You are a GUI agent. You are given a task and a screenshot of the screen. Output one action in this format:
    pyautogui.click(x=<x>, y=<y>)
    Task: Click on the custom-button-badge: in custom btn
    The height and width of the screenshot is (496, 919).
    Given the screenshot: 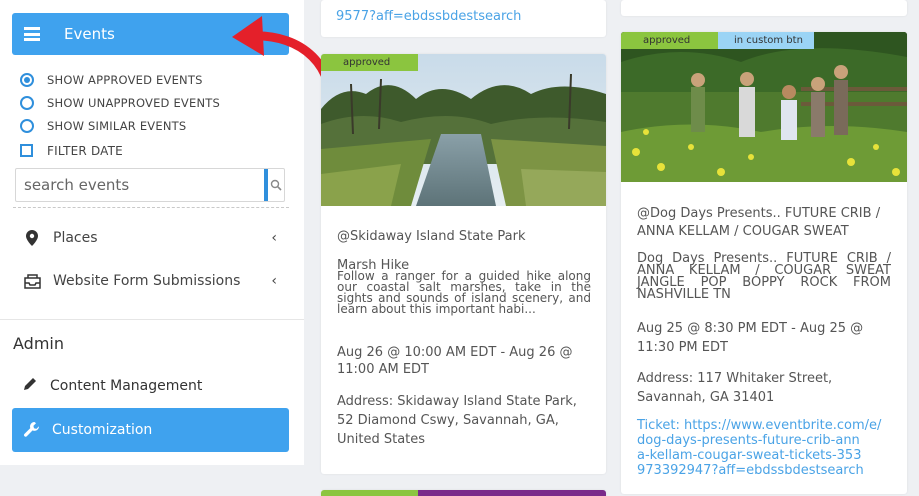 What is the action you would take?
    pyautogui.click(x=766, y=40)
    